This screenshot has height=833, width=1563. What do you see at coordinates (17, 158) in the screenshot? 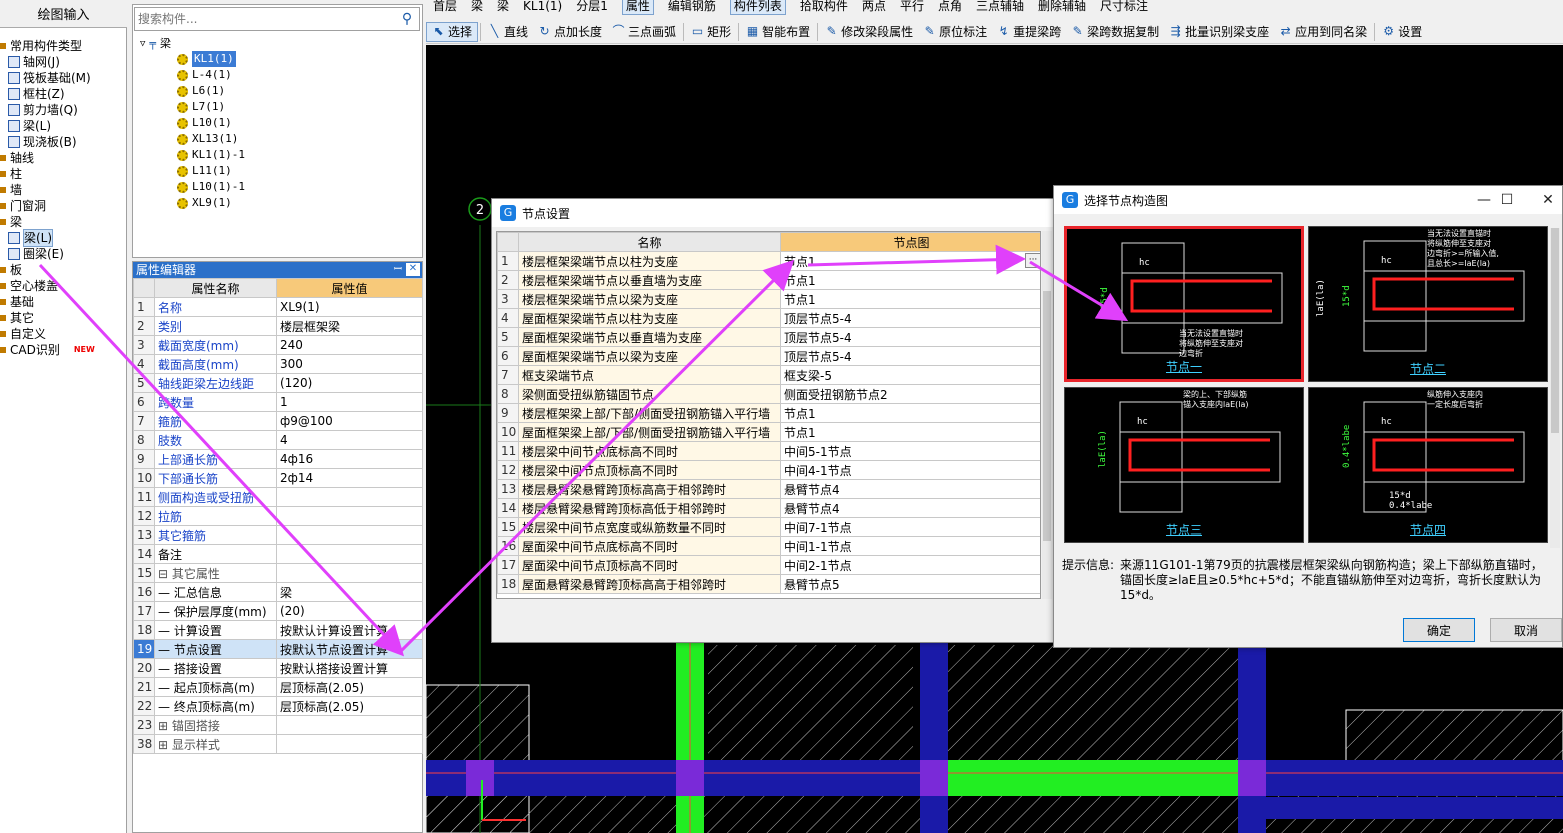
I see `nav-item: 轴线` at bounding box center [17, 158].